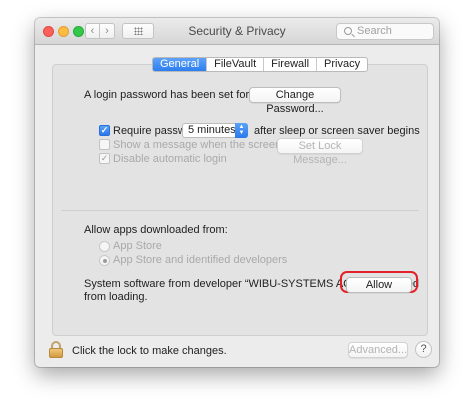 The width and height of the screenshot is (474, 416). Describe the element at coordinates (374, 31) in the screenshot. I see `search-placeholder: Search` at that location.